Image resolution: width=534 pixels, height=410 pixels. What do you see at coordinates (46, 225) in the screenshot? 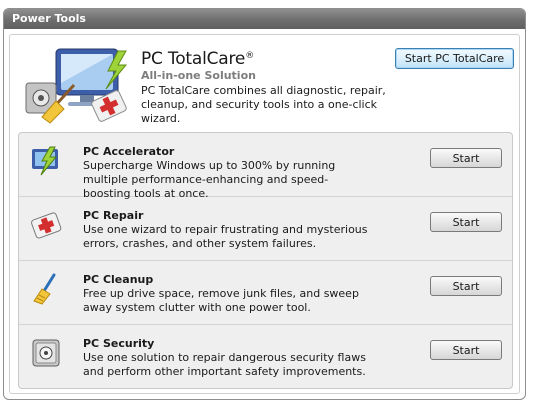
I see `first-aid-kit-icon` at bounding box center [46, 225].